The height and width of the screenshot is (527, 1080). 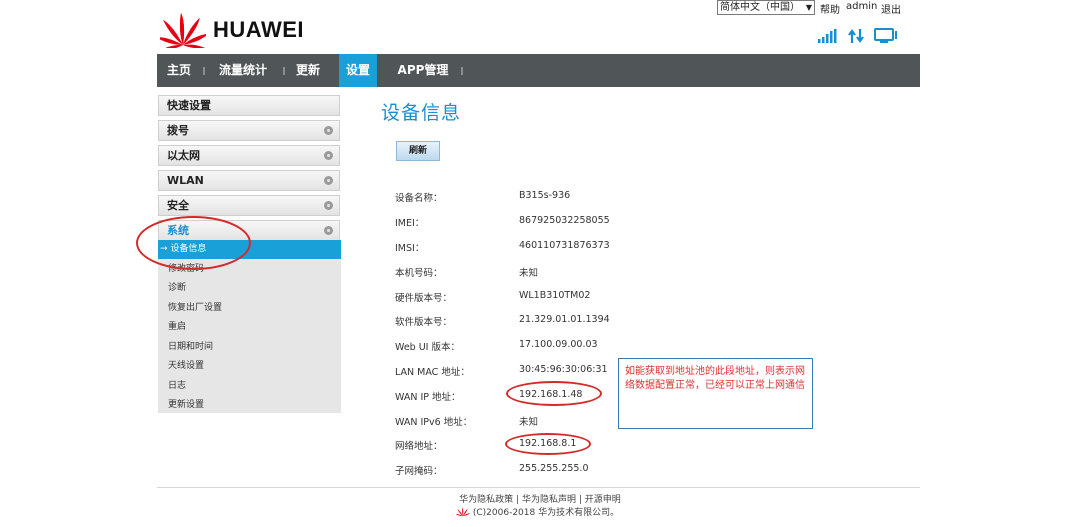 I want to click on collapse-circle-icon, so click(x=328, y=230).